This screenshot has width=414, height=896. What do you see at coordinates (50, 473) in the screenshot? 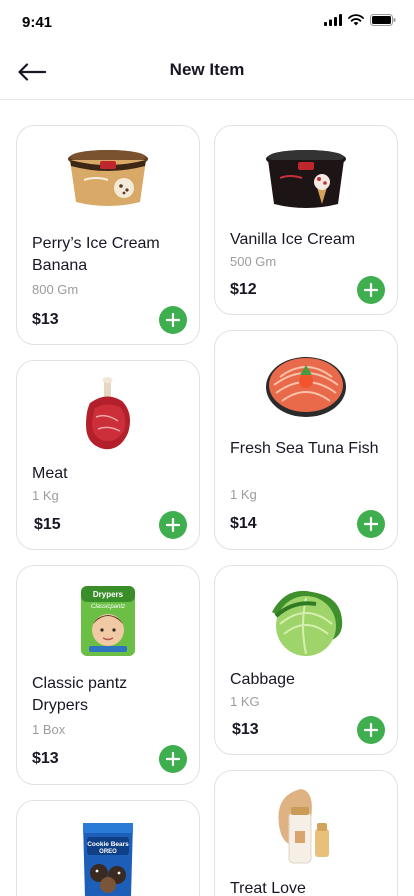
I see `product-name: Meat` at bounding box center [50, 473].